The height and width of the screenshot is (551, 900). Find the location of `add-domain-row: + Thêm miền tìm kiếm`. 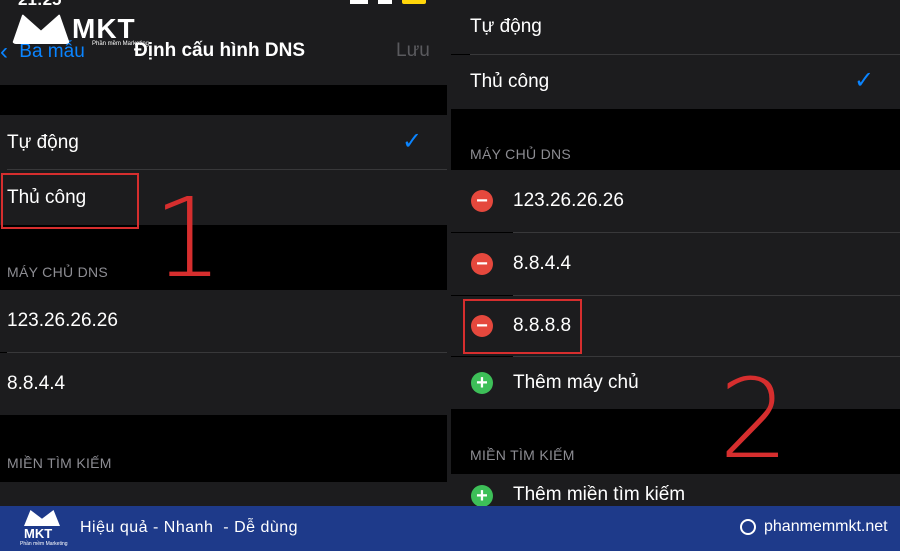

add-domain-row: + Thêm miền tìm kiếm is located at coordinates (675, 490).